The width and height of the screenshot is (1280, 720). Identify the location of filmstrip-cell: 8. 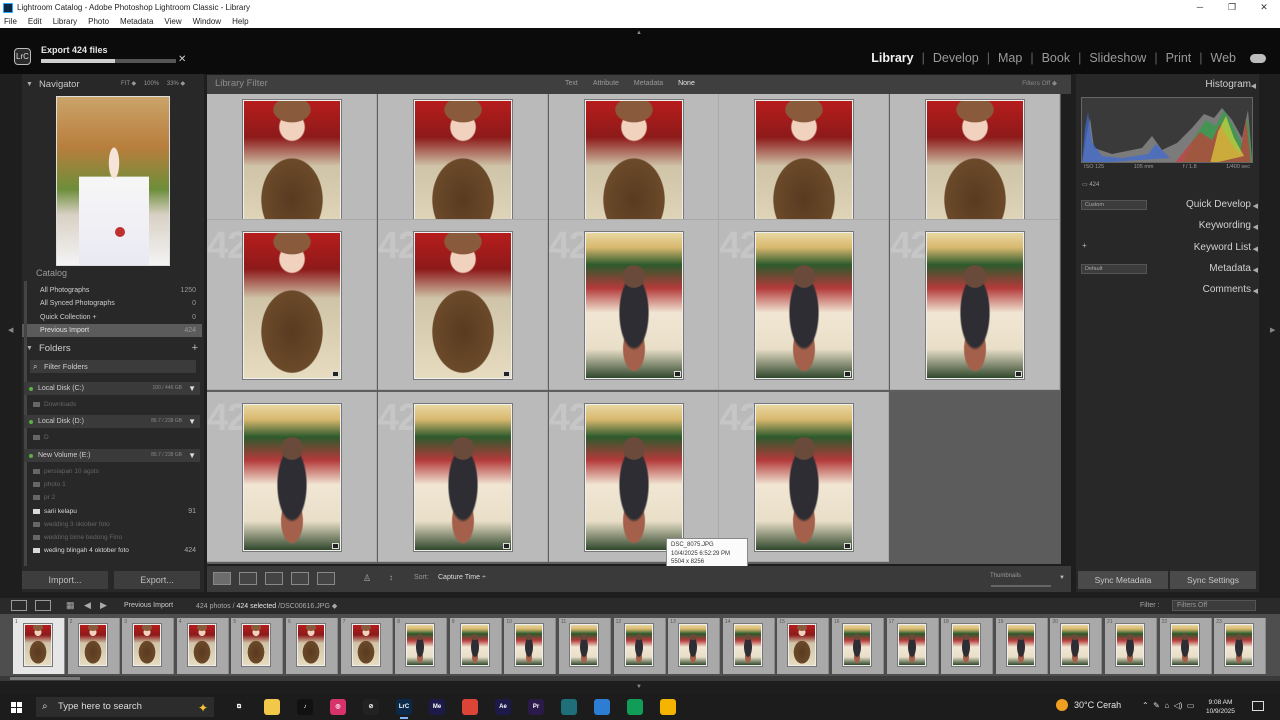
(421, 646).